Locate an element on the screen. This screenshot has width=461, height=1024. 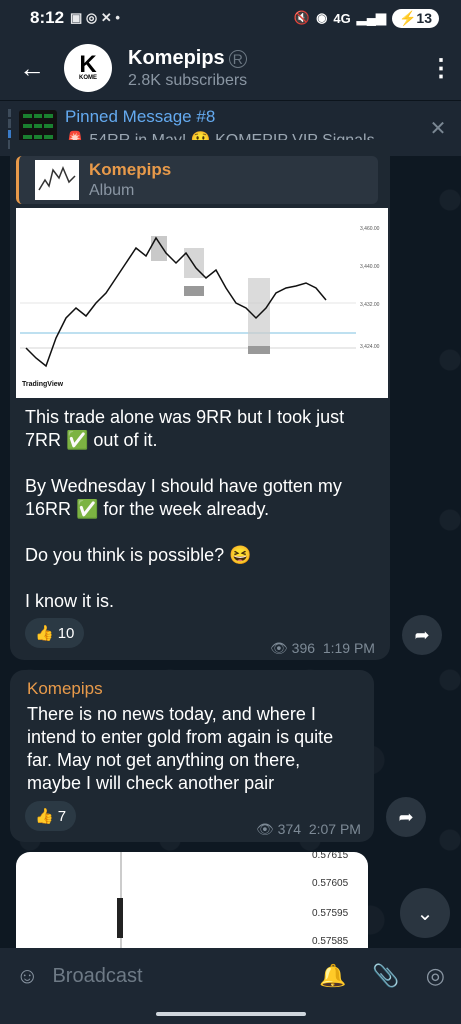
hotspot-icon: ◉ is located at coordinates (322, 17).